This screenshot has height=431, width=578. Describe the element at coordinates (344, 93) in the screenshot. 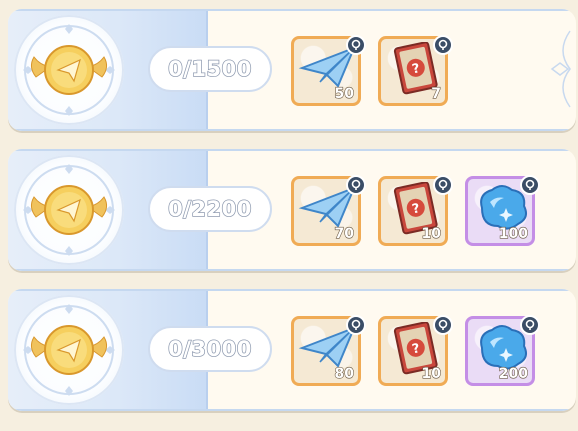

I see `reward-quantity: 50` at that location.